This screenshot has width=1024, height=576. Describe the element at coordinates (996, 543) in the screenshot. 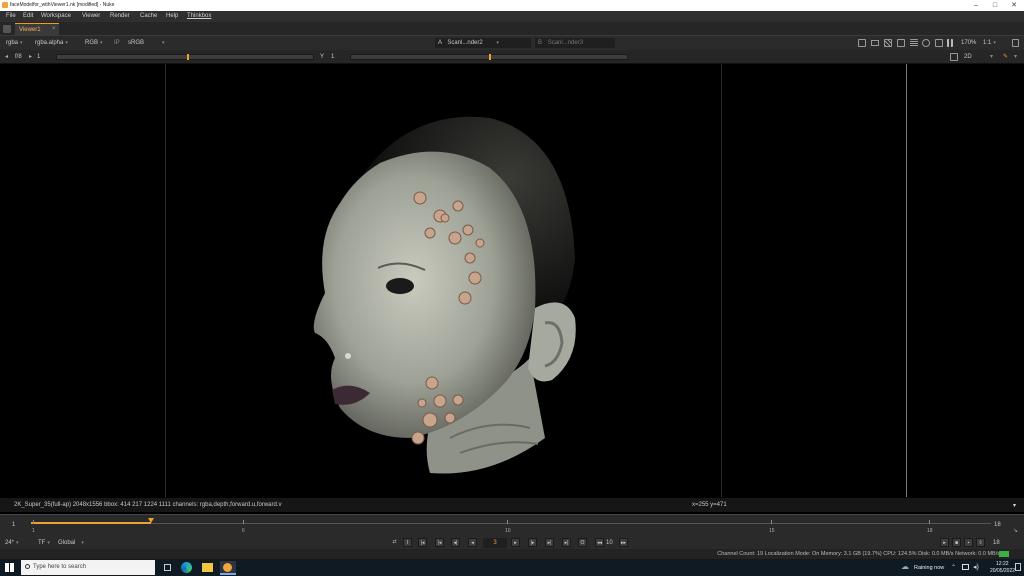

I see `end-frame-field: 18` at that location.